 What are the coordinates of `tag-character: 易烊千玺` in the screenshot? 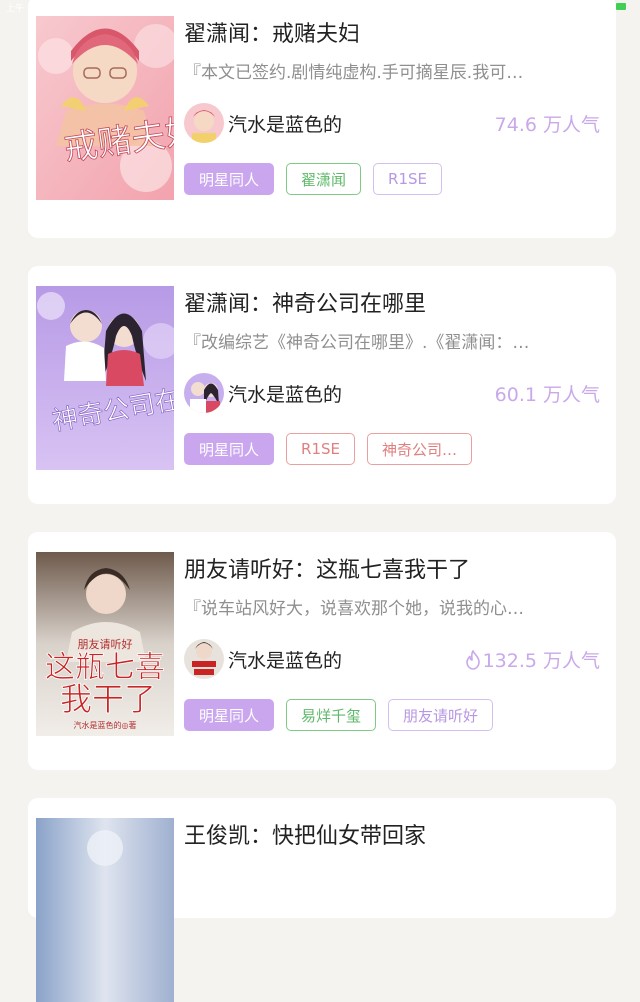 It's located at (331, 715).